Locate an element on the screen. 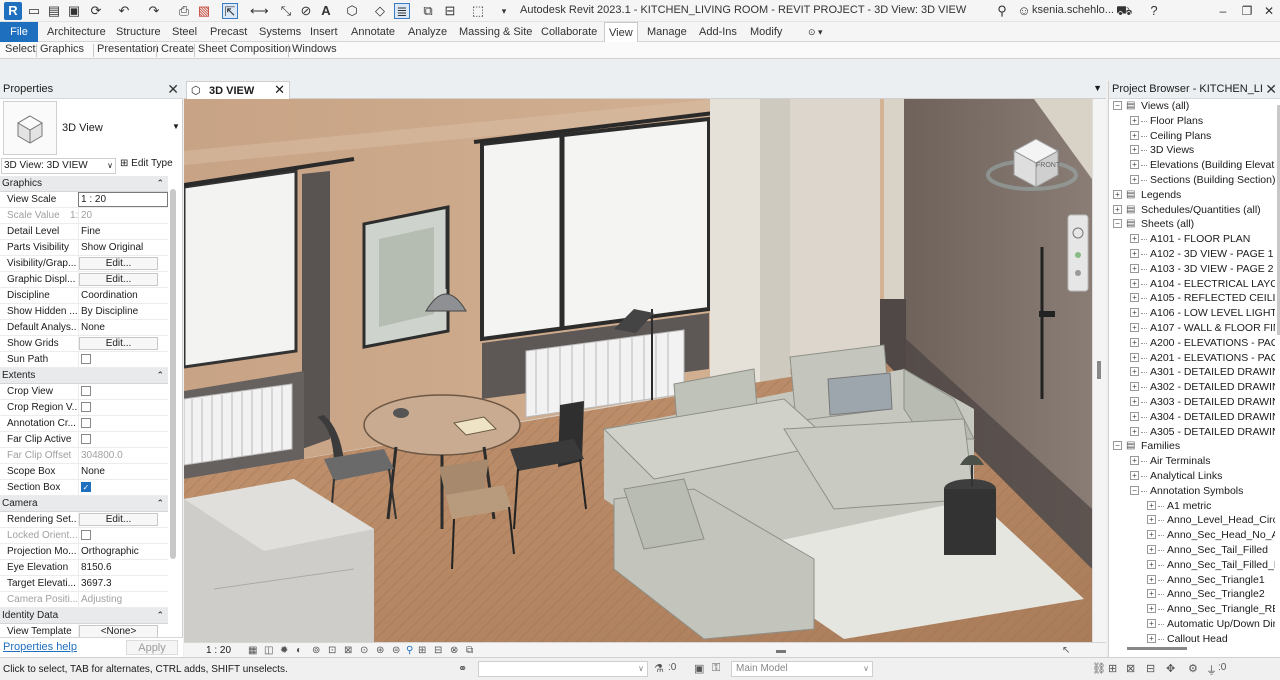 This screenshot has height=680, width=1280. thin-lines-icon: ≣ is located at coordinates (402, 11).